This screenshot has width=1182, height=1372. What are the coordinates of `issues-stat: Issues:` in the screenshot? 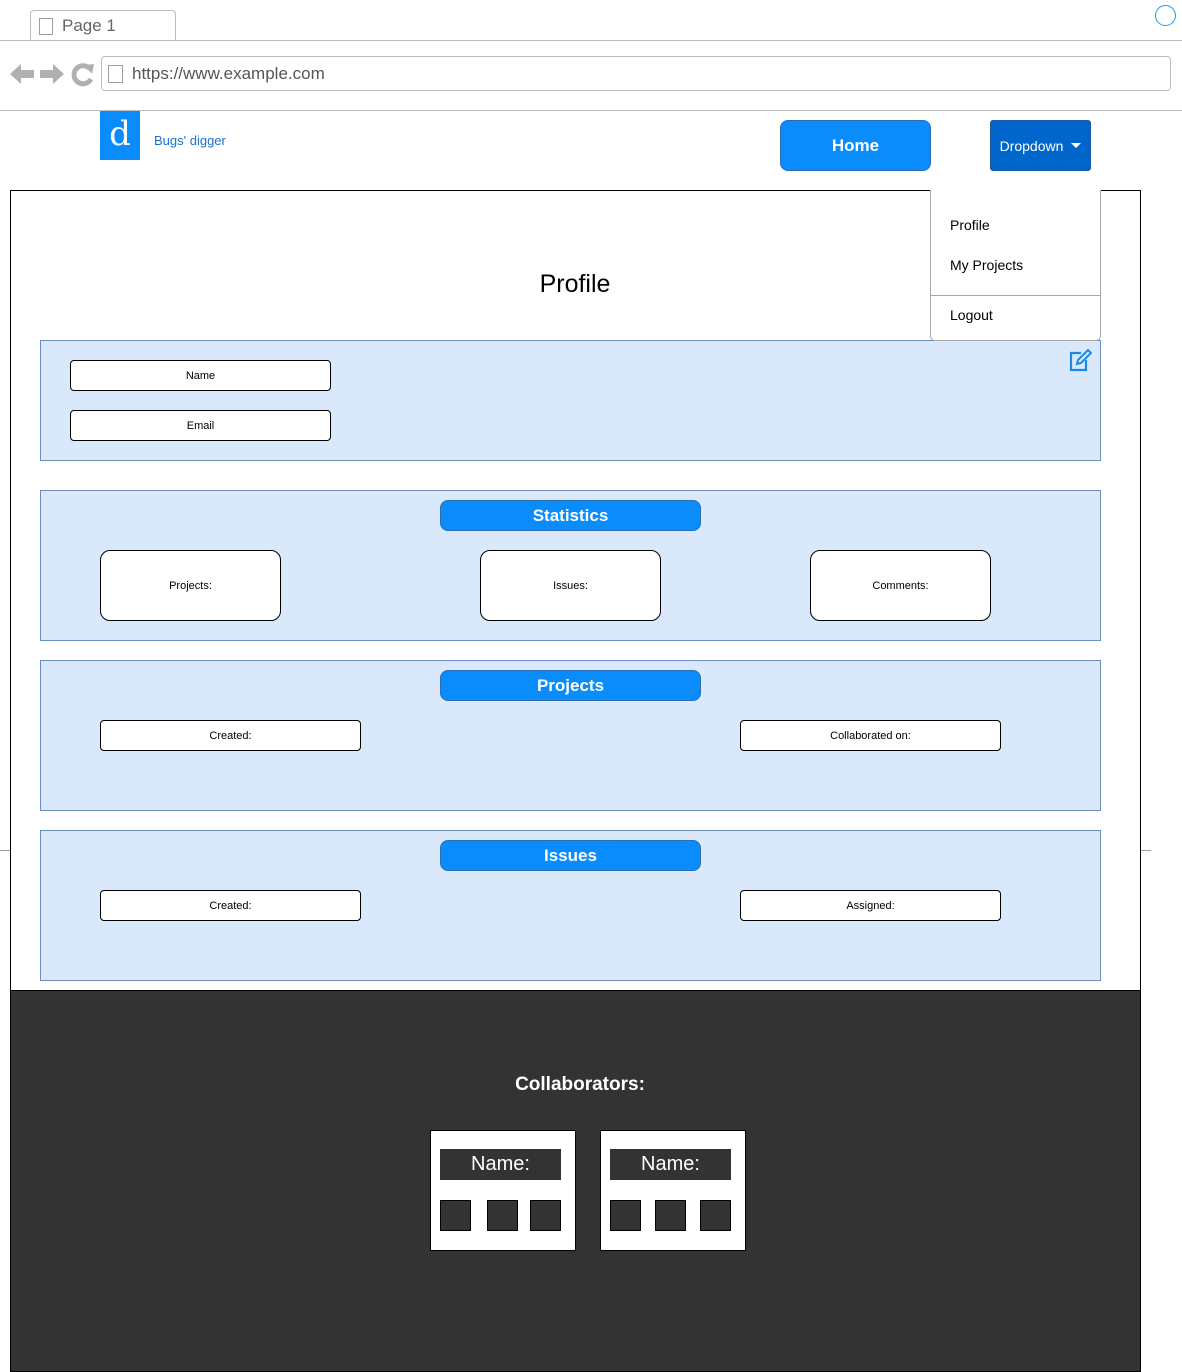 It's located at (570, 585).